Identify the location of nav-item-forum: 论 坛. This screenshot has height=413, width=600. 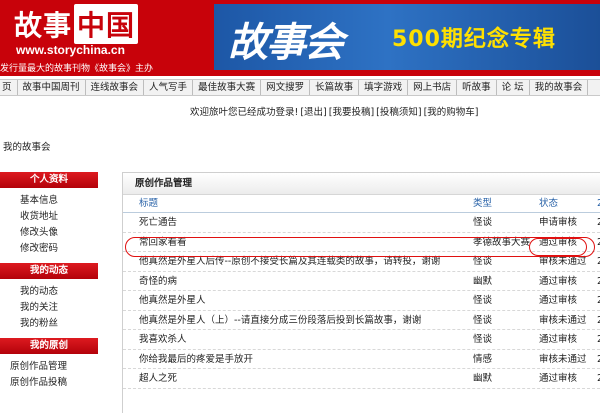
(513, 87).